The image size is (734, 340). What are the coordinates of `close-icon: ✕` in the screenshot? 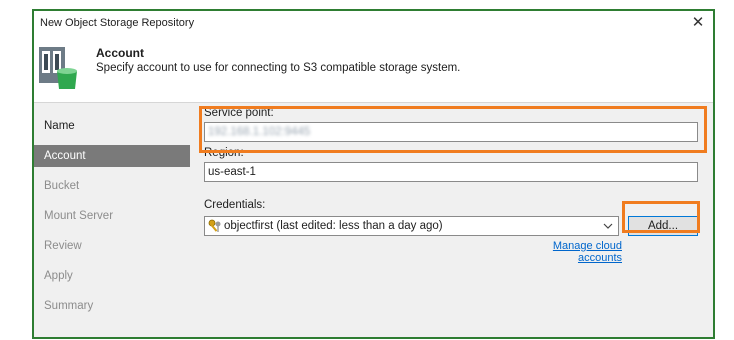 It's located at (698, 24).